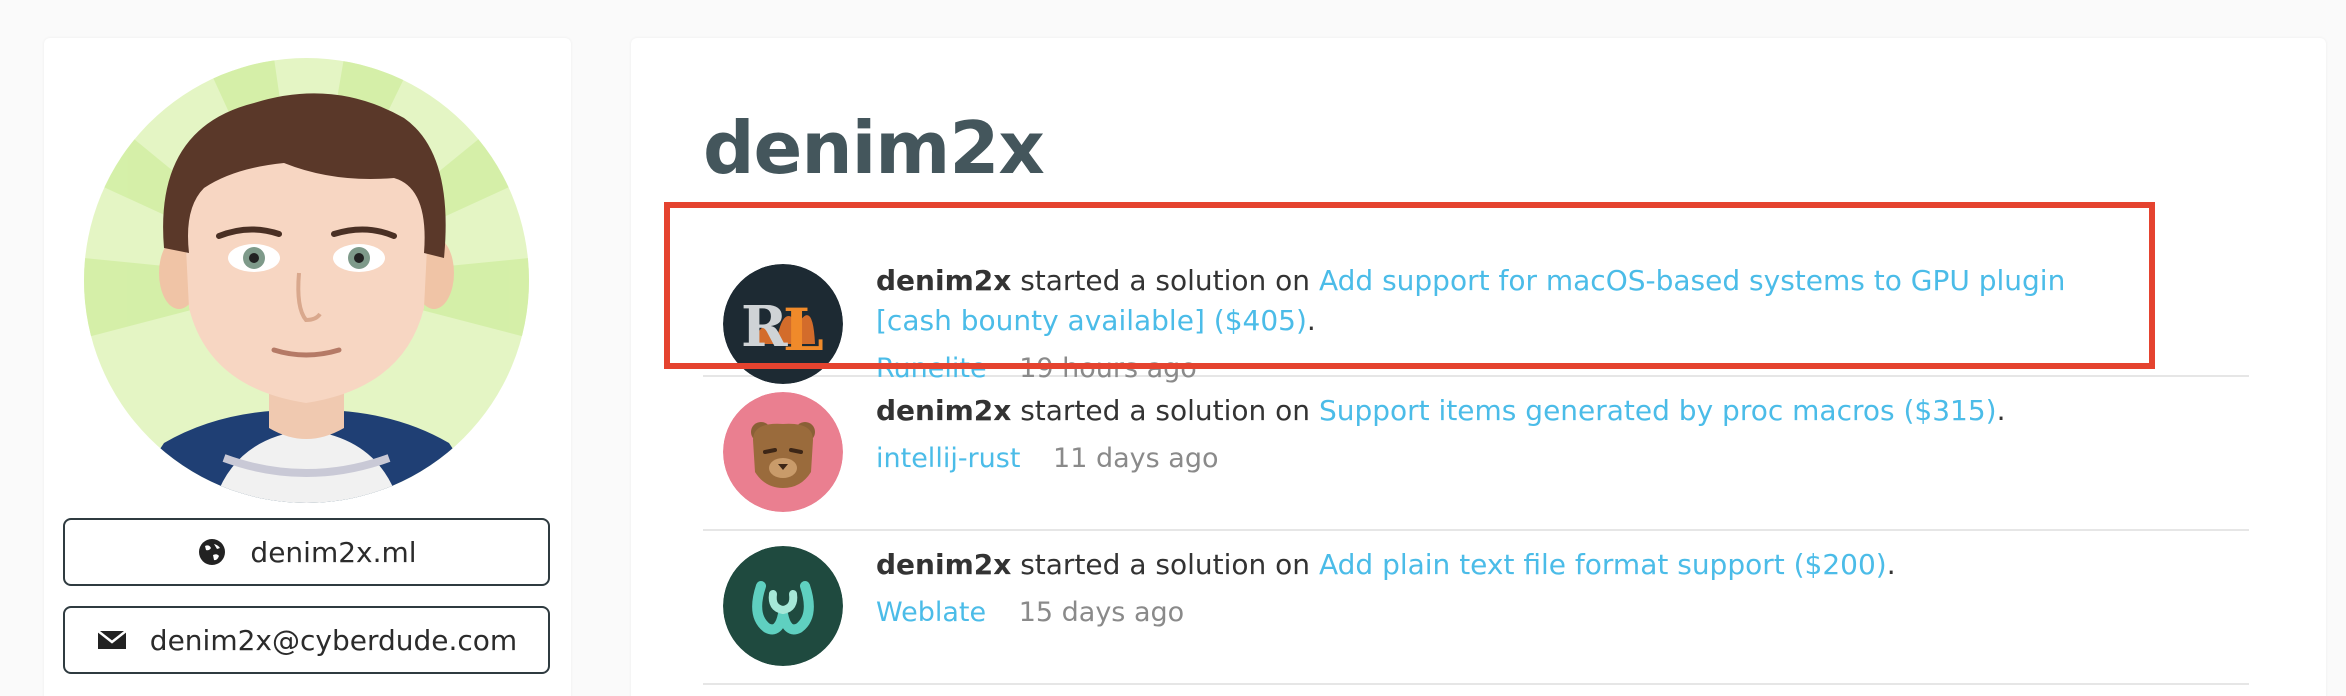 The image size is (2346, 696). Describe the element at coordinates (783, 606) in the screenshot. I see `weblate-logo-icon` at that location.